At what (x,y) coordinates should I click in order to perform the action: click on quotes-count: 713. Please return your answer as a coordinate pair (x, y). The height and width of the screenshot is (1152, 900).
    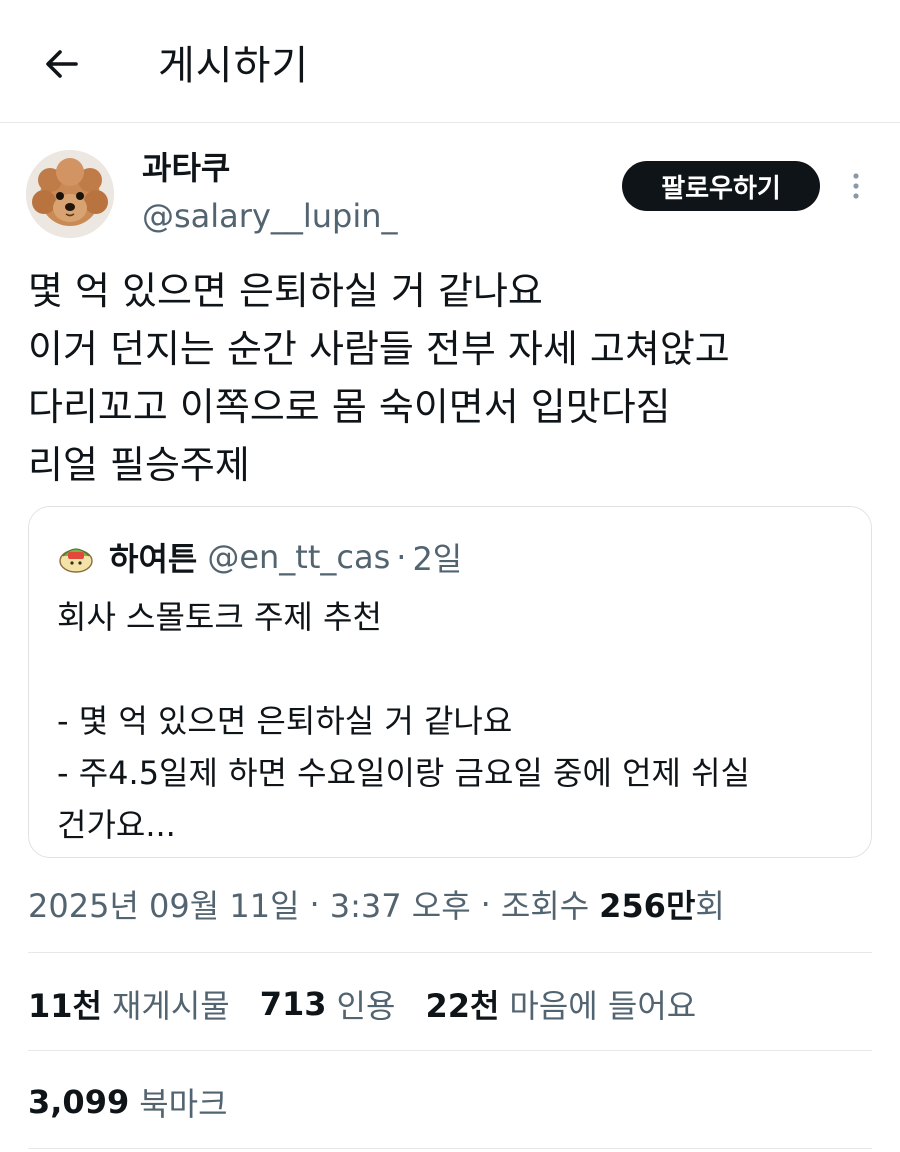
    Looking at the image, I should click on (293, 1004).